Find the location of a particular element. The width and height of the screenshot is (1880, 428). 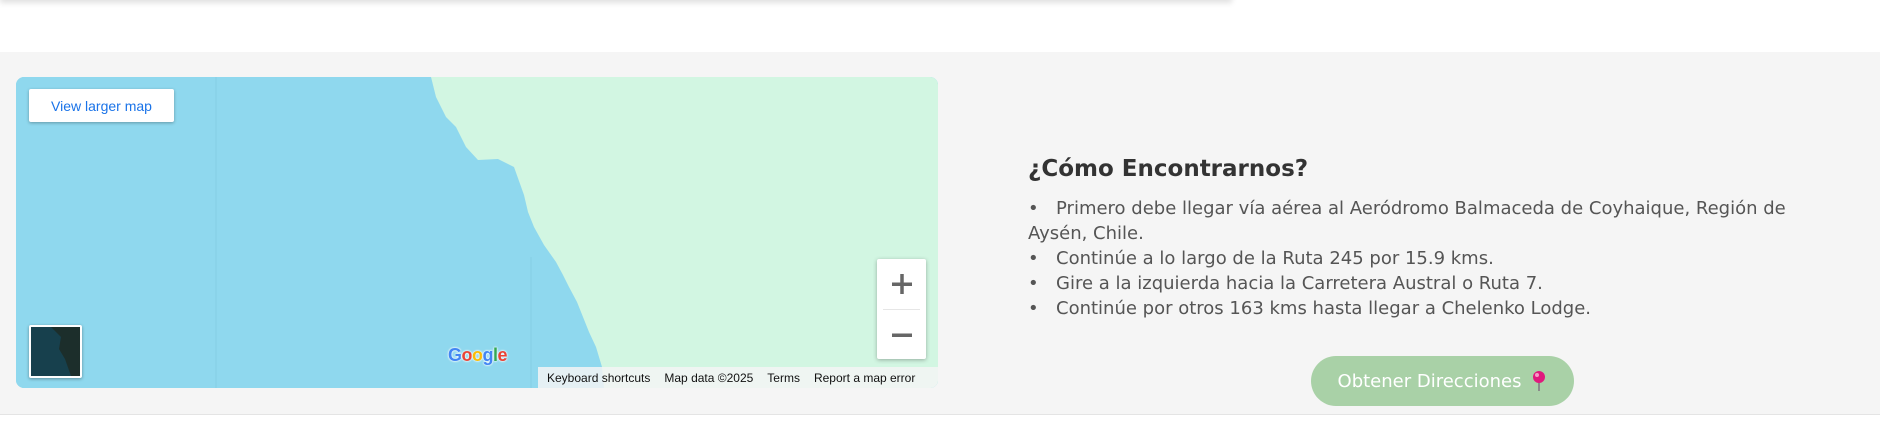

report-map-error-link: Report a map error is located at coordinates (864, 378).